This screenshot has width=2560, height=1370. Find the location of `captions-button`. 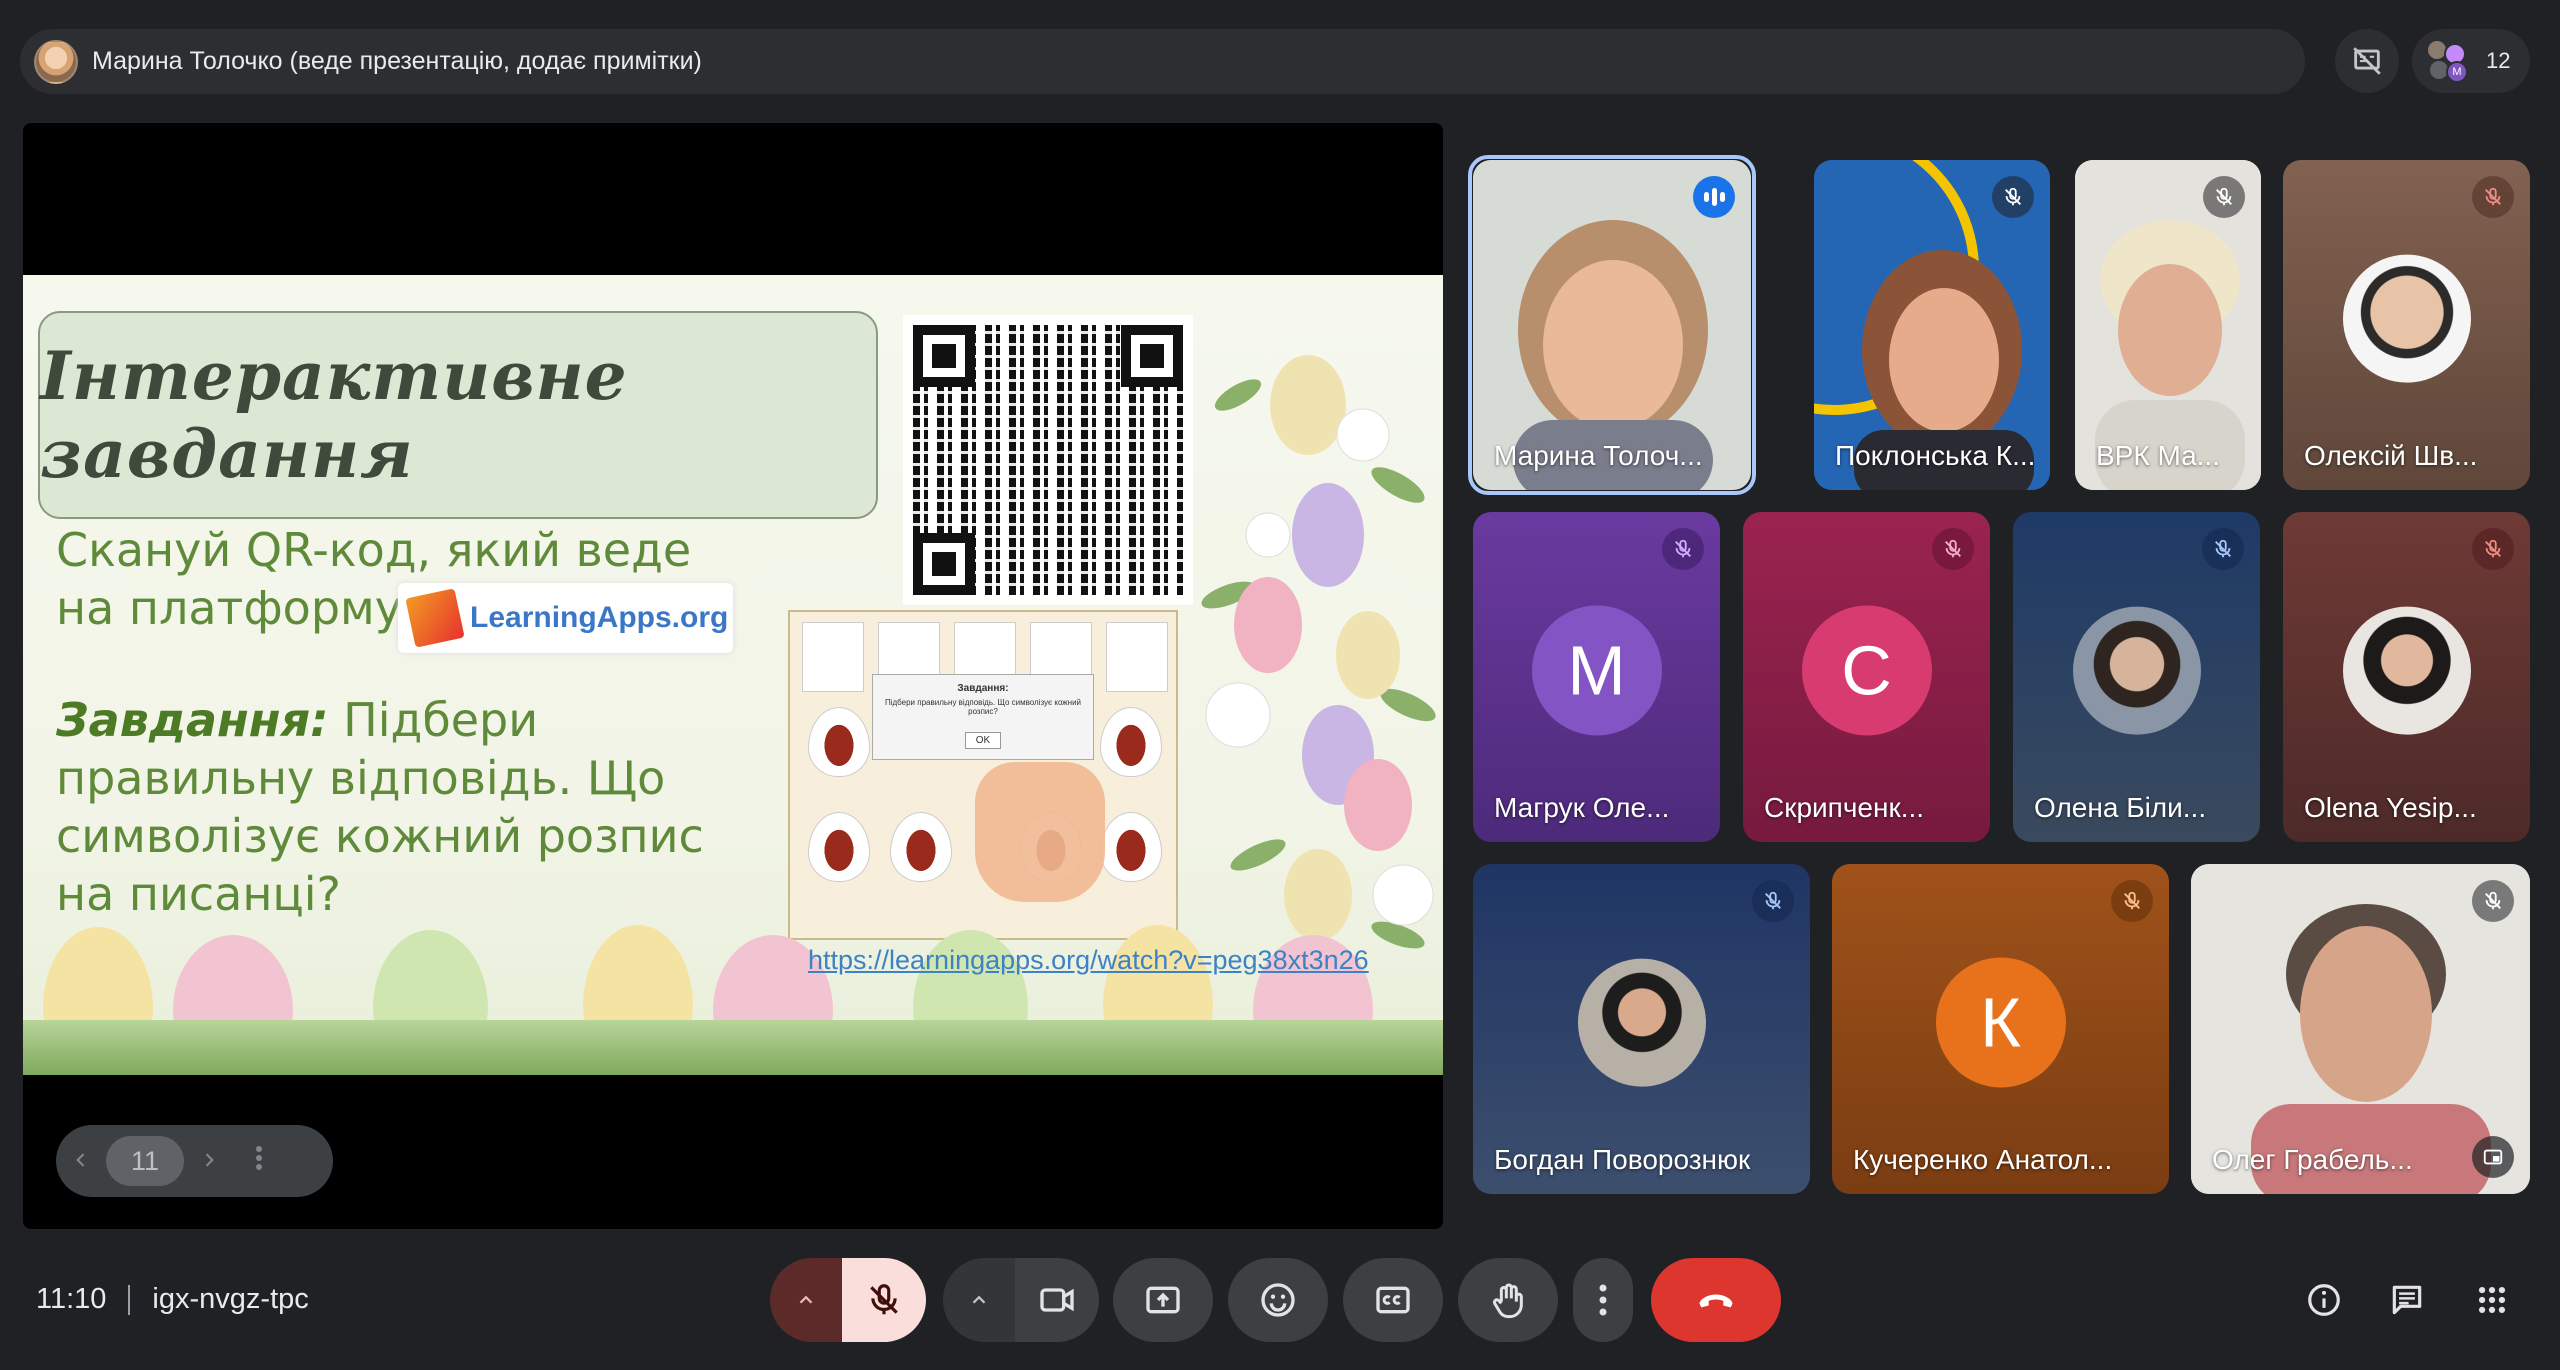

captions-button is located at coordinates (1393, 1300).